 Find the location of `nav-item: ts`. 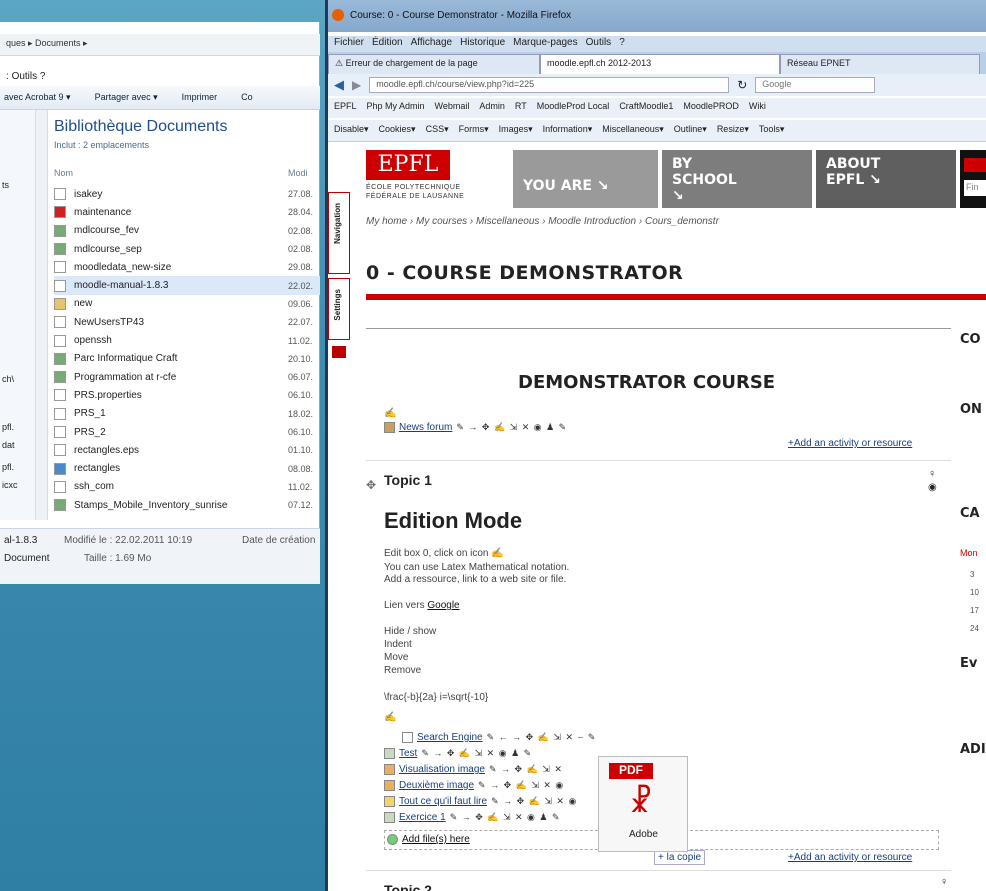

nav-item: ts is located at coordinates (5, 185).